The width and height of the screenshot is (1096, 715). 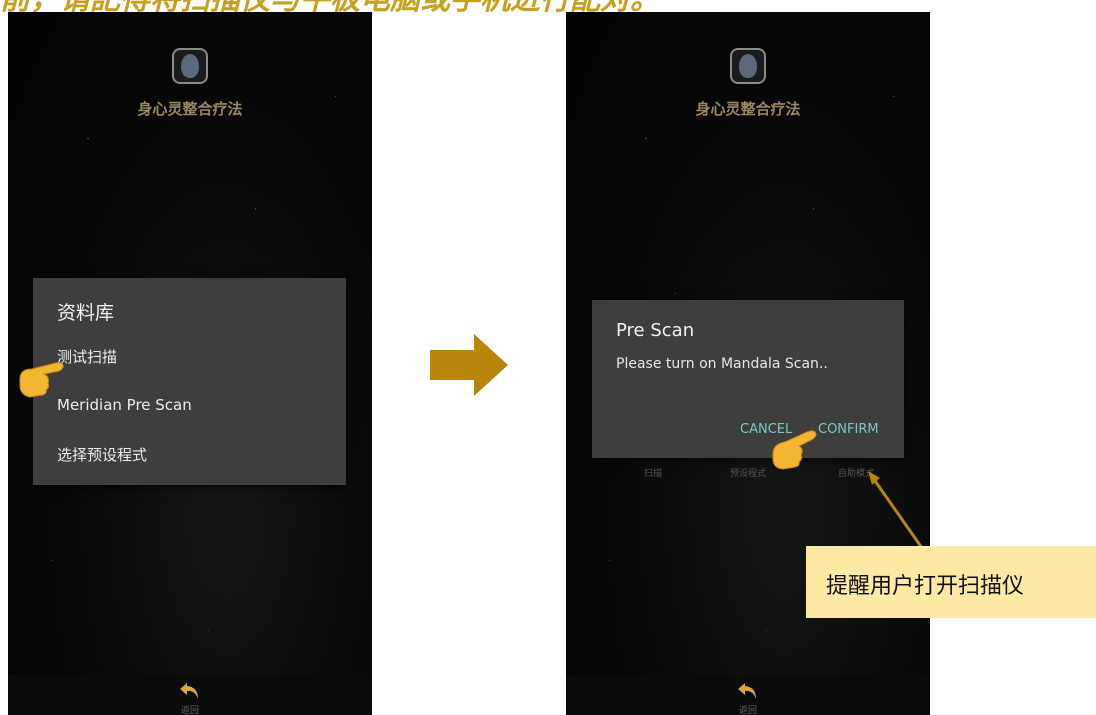 I want to click on menu-item-meridian-pre-scan: Meridian Pre Scan, so click(x=124, y=405).